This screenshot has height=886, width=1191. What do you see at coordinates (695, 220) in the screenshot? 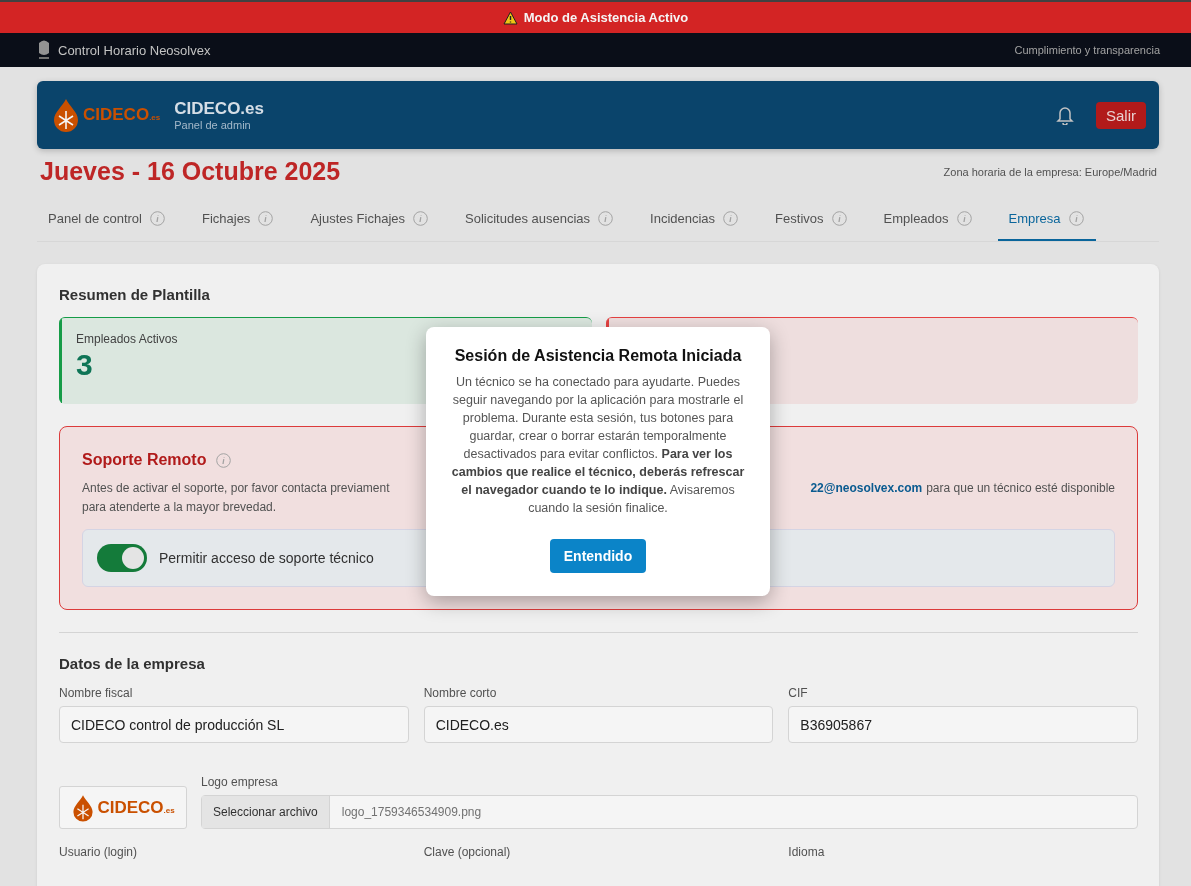
I see `nav-tab: Incidencias` at bounding box center [695, 220].